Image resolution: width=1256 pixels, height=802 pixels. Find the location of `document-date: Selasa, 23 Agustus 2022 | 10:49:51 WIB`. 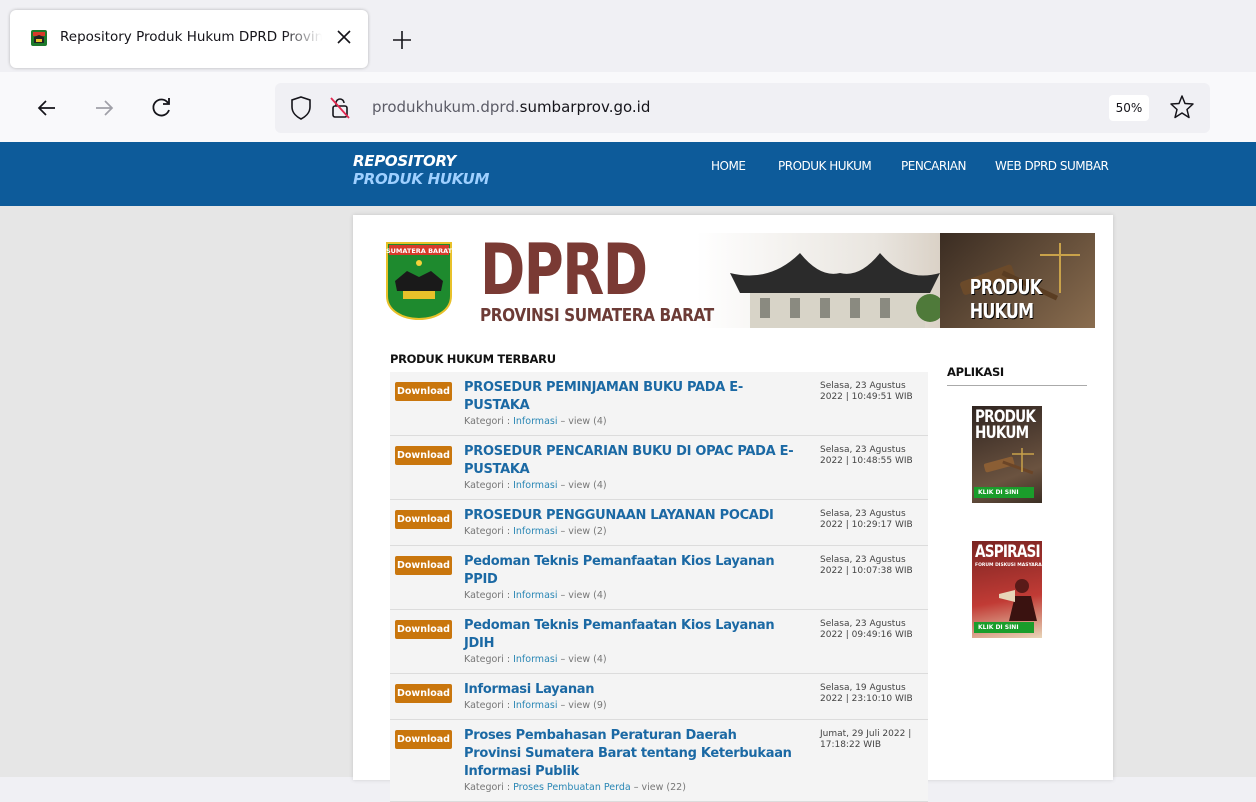

document-date: Selasa, 23 Agustus 2022 | 10:49:51 WIB is located at coordinates (866, 391).